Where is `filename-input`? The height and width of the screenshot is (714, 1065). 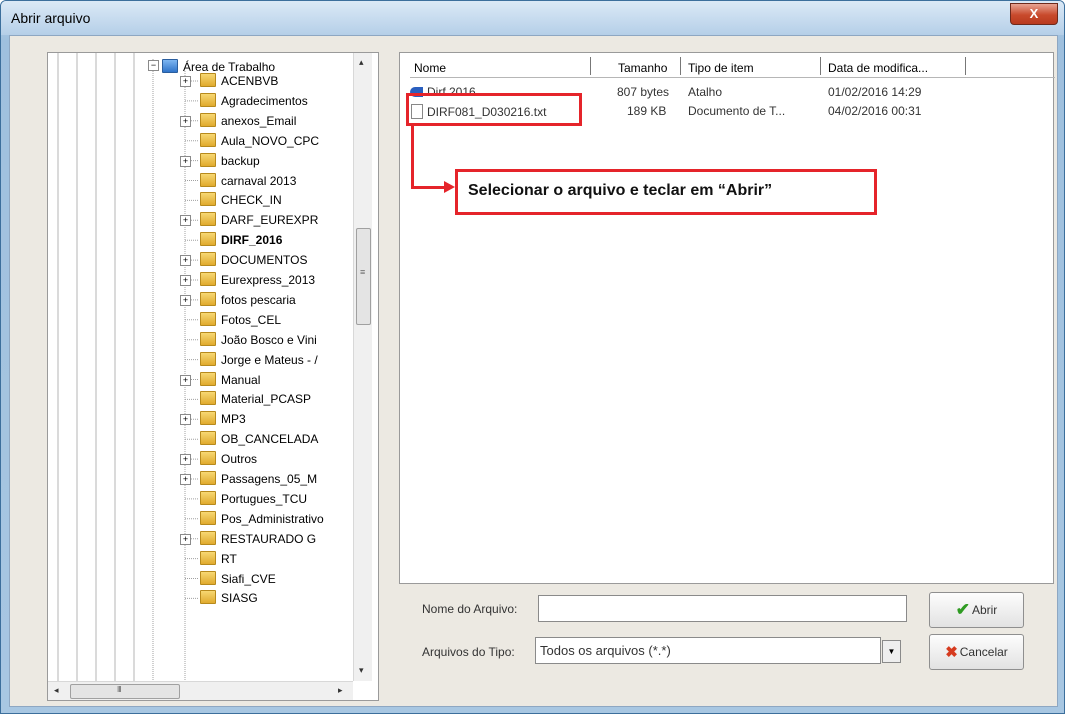 filename-input is located at coordinates (722, 608).